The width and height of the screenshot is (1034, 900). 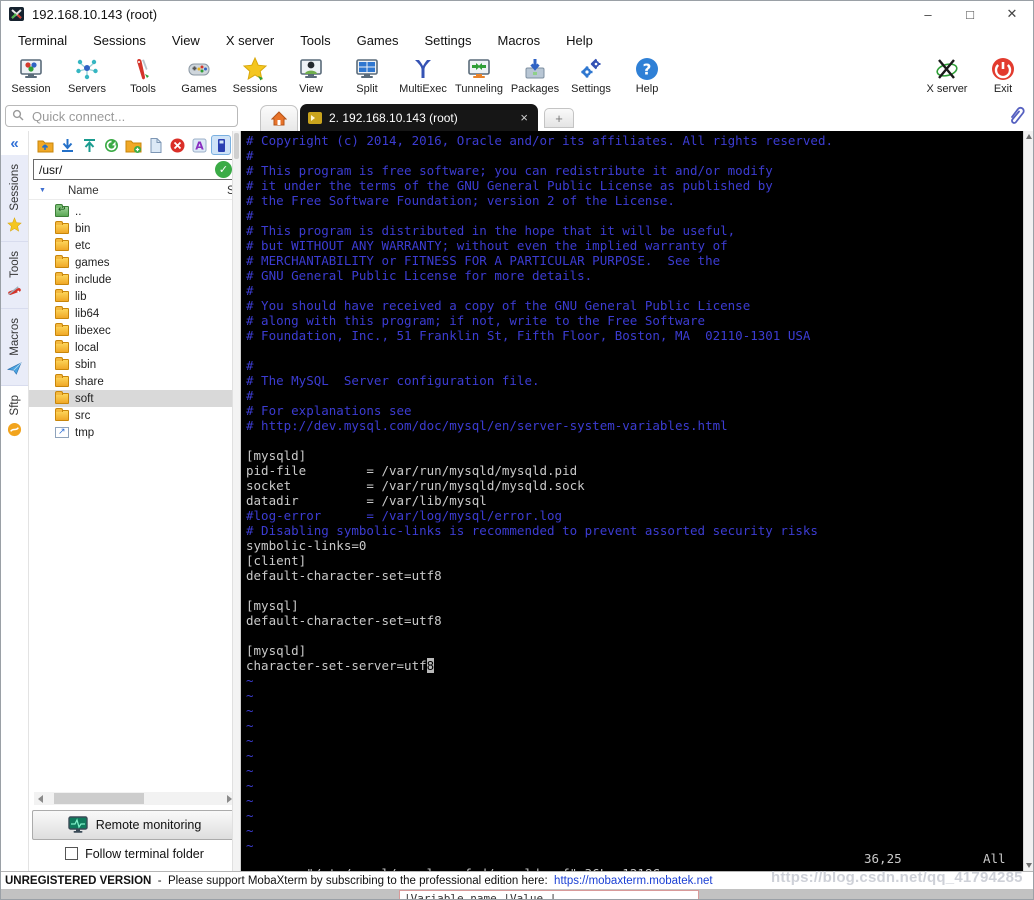 What do you see at coordinates (134, 398) in the screenshot?
I see `file-row: soft` at bounding box center [134, 398].